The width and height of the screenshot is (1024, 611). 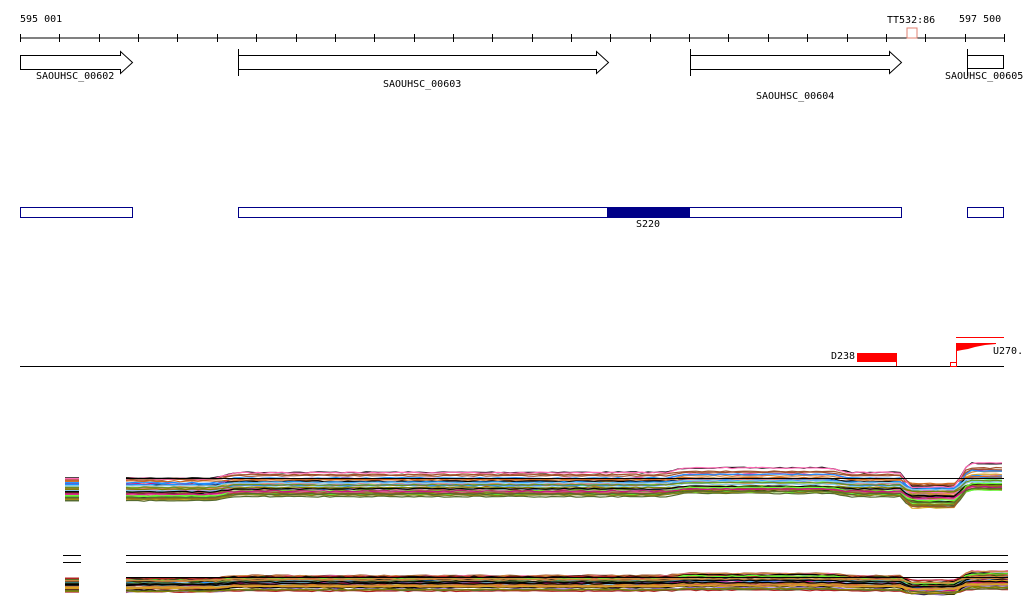 I want to click on coordinate-ruler, so click(x=512, y=38).